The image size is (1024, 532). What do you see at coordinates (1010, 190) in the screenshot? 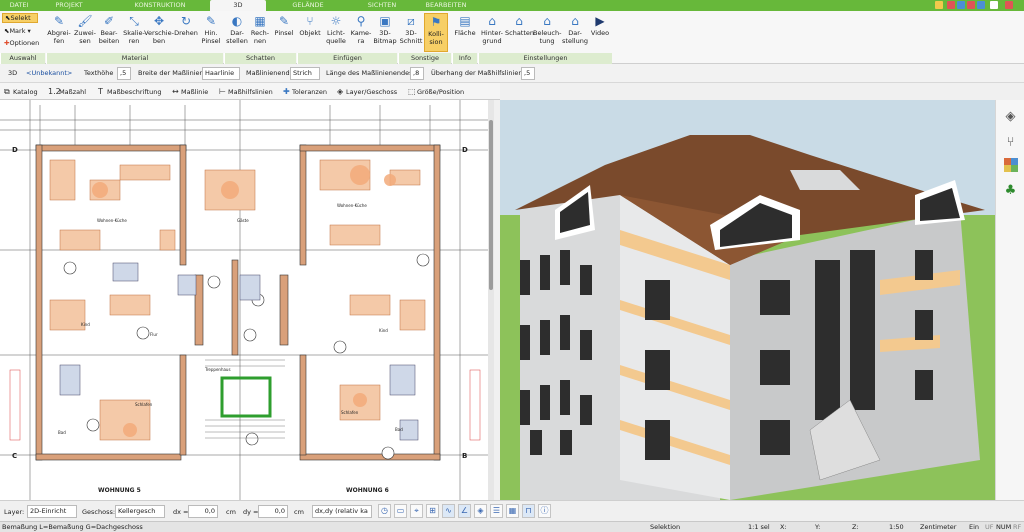
I see `tree-icon: ♣` at bounding box center [1010, 190].